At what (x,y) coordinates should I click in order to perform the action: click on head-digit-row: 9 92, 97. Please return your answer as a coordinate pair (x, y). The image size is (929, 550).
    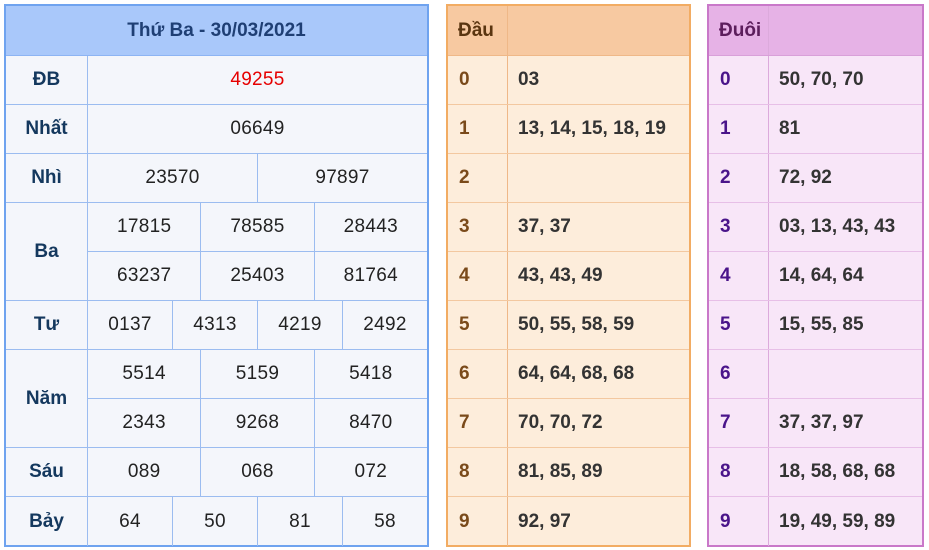
    Looking at the image, I should click on (568, 521).